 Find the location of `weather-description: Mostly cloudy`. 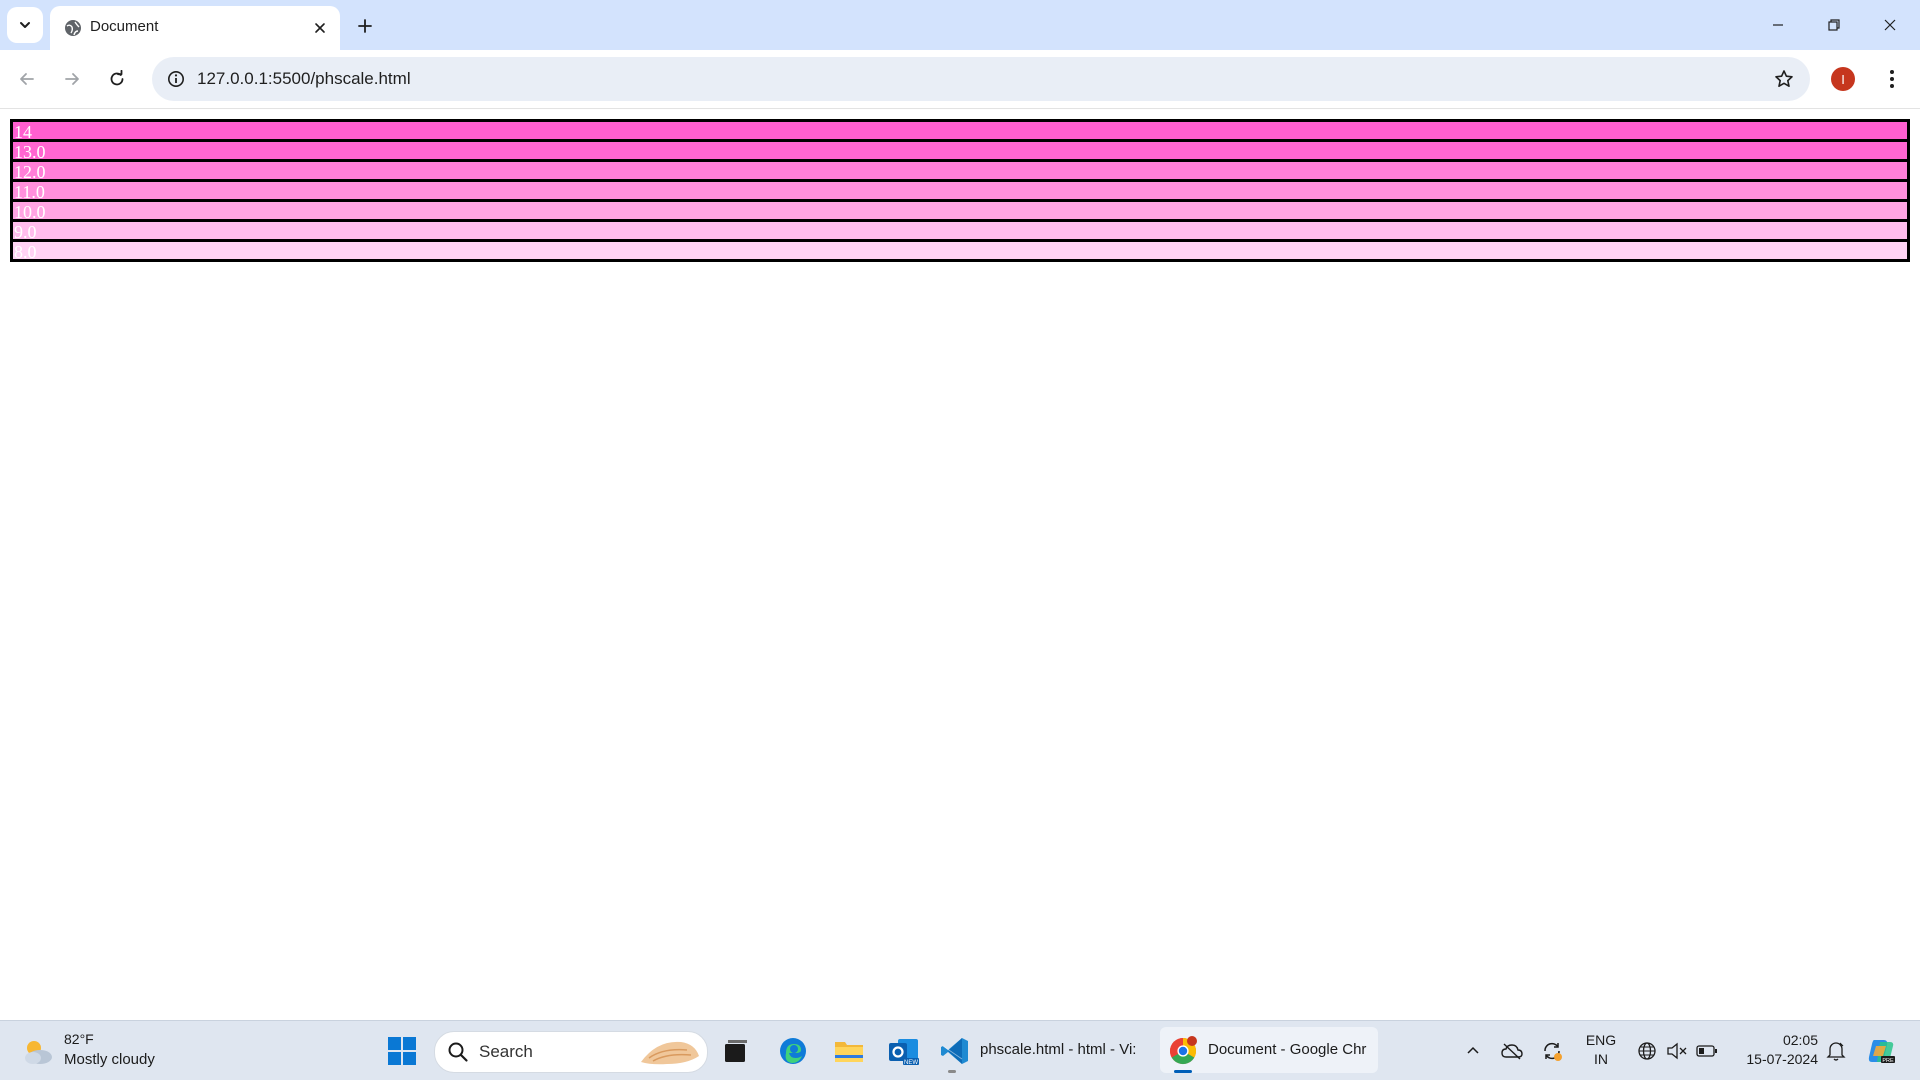

weather-description: Mostly cloudy is located at coordinates (109, 1059).